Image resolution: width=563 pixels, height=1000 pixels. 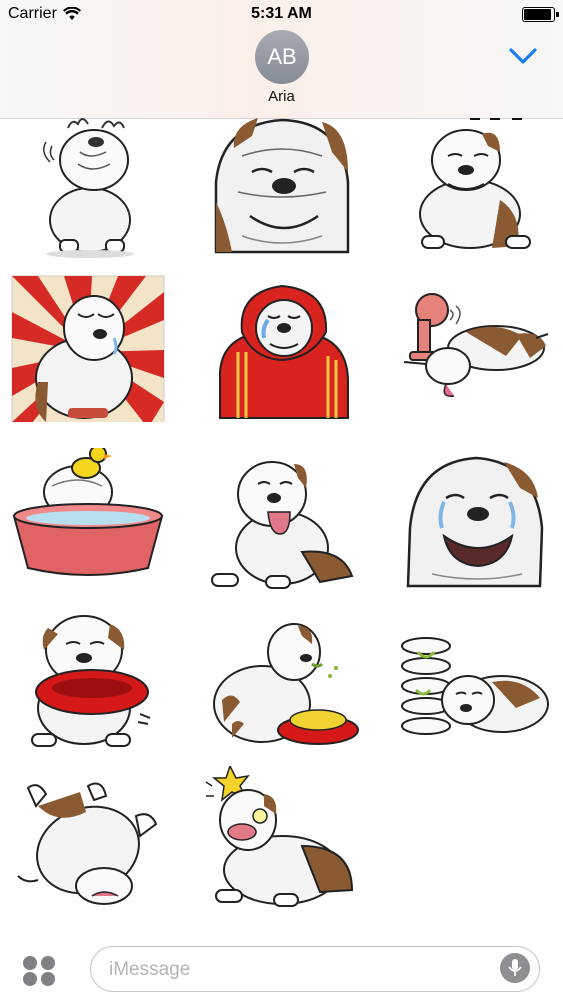 I want to click on microphone-glyph, so click(x=515, y=967).